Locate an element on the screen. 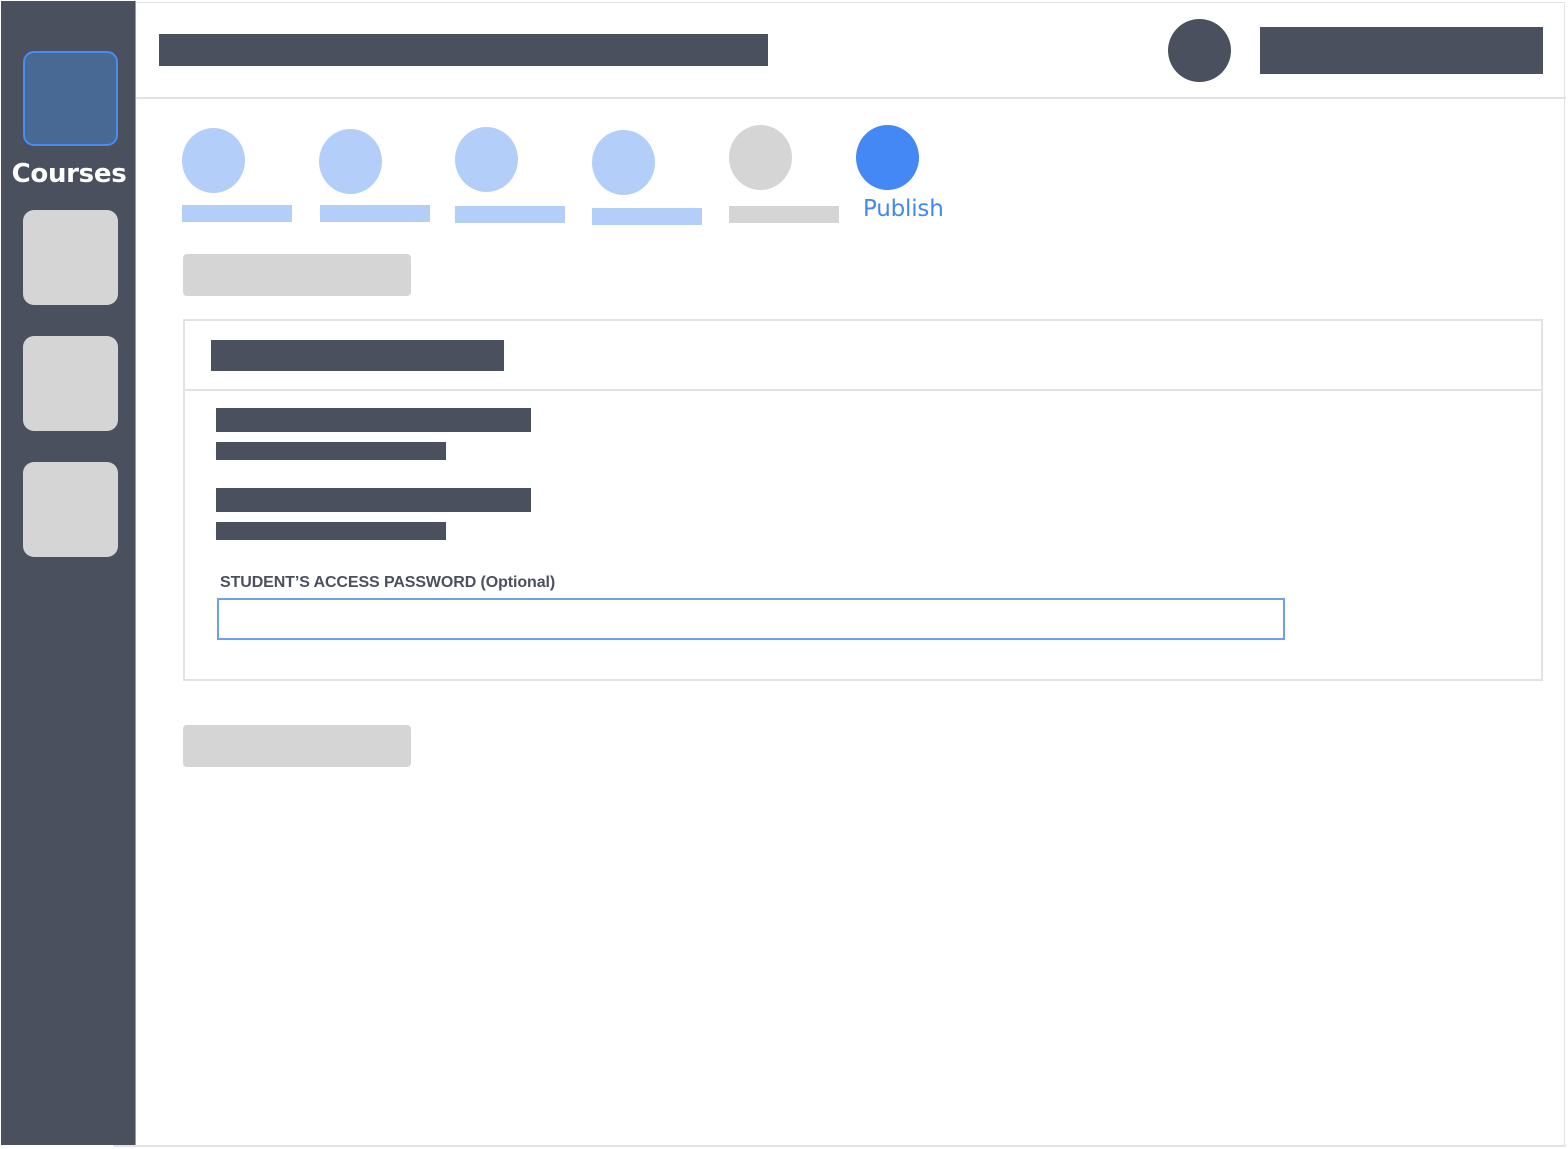 The image size is (1568, 1149). user-name-placeholder is located at coordinates (1401, 50).